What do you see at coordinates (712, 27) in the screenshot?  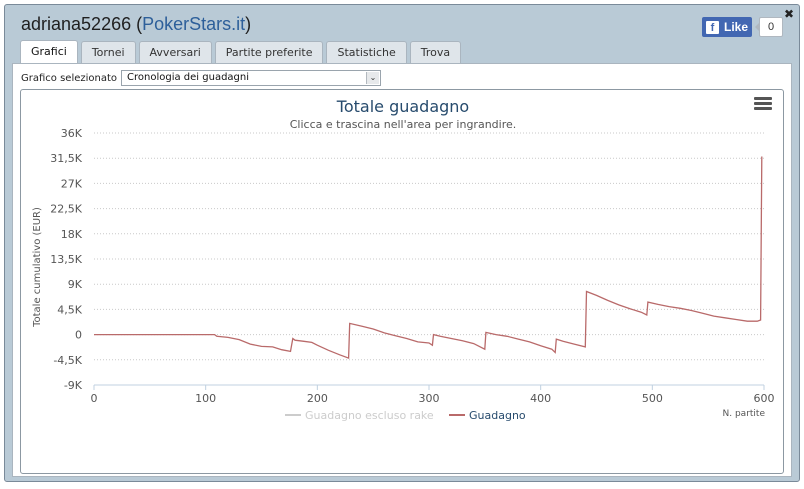 I see `facebook-f-icon: f` at bounding box center [712, 27].